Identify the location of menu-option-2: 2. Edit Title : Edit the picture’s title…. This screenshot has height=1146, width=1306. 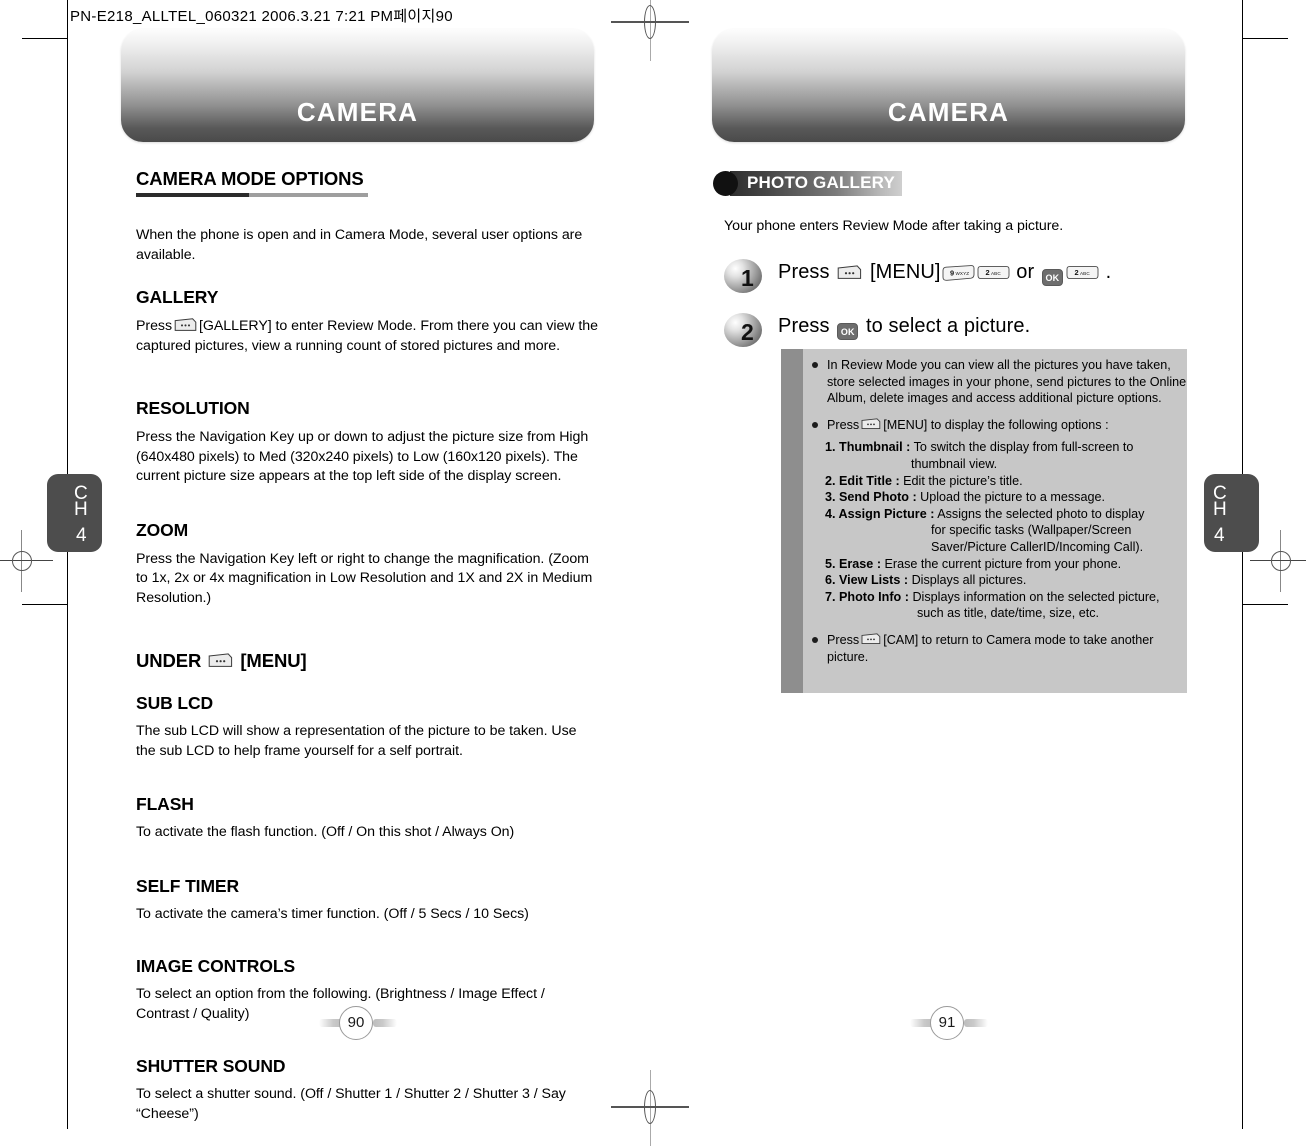
(1001, 481).